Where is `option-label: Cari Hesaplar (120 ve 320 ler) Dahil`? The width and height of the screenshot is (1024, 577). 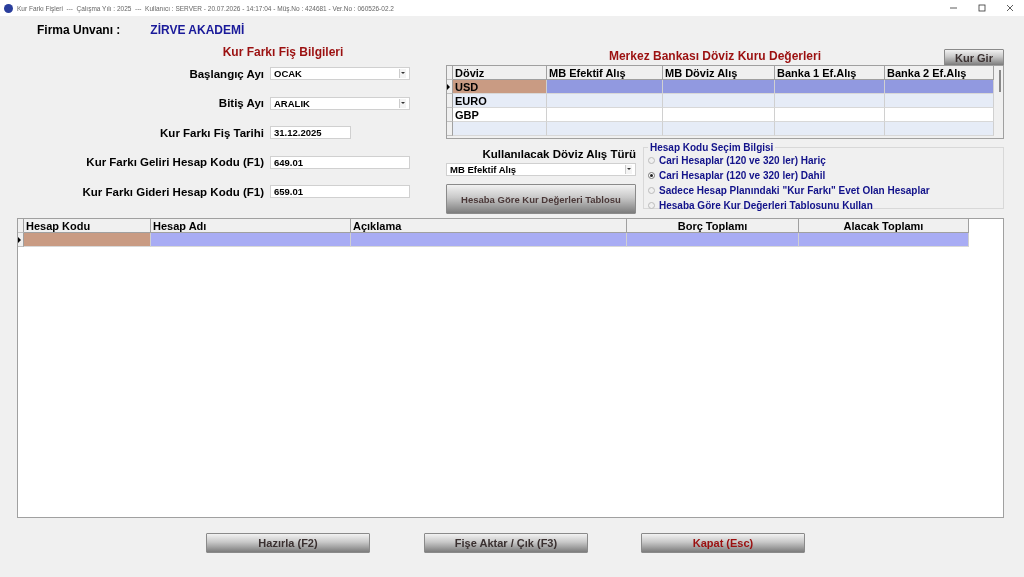 option-label: Cari Hesaplar (120 ve 320 ler) Dahil is located at coordinates (742, 175).